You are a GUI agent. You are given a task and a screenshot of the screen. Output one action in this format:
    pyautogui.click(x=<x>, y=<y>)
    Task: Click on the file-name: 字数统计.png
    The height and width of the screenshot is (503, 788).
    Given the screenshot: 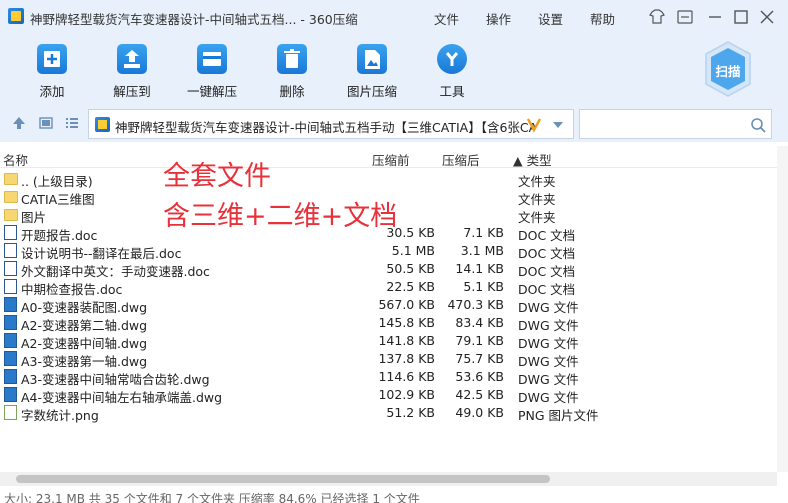 What is the action you would take?
    pyautogui.click(x=60, y=415)
    